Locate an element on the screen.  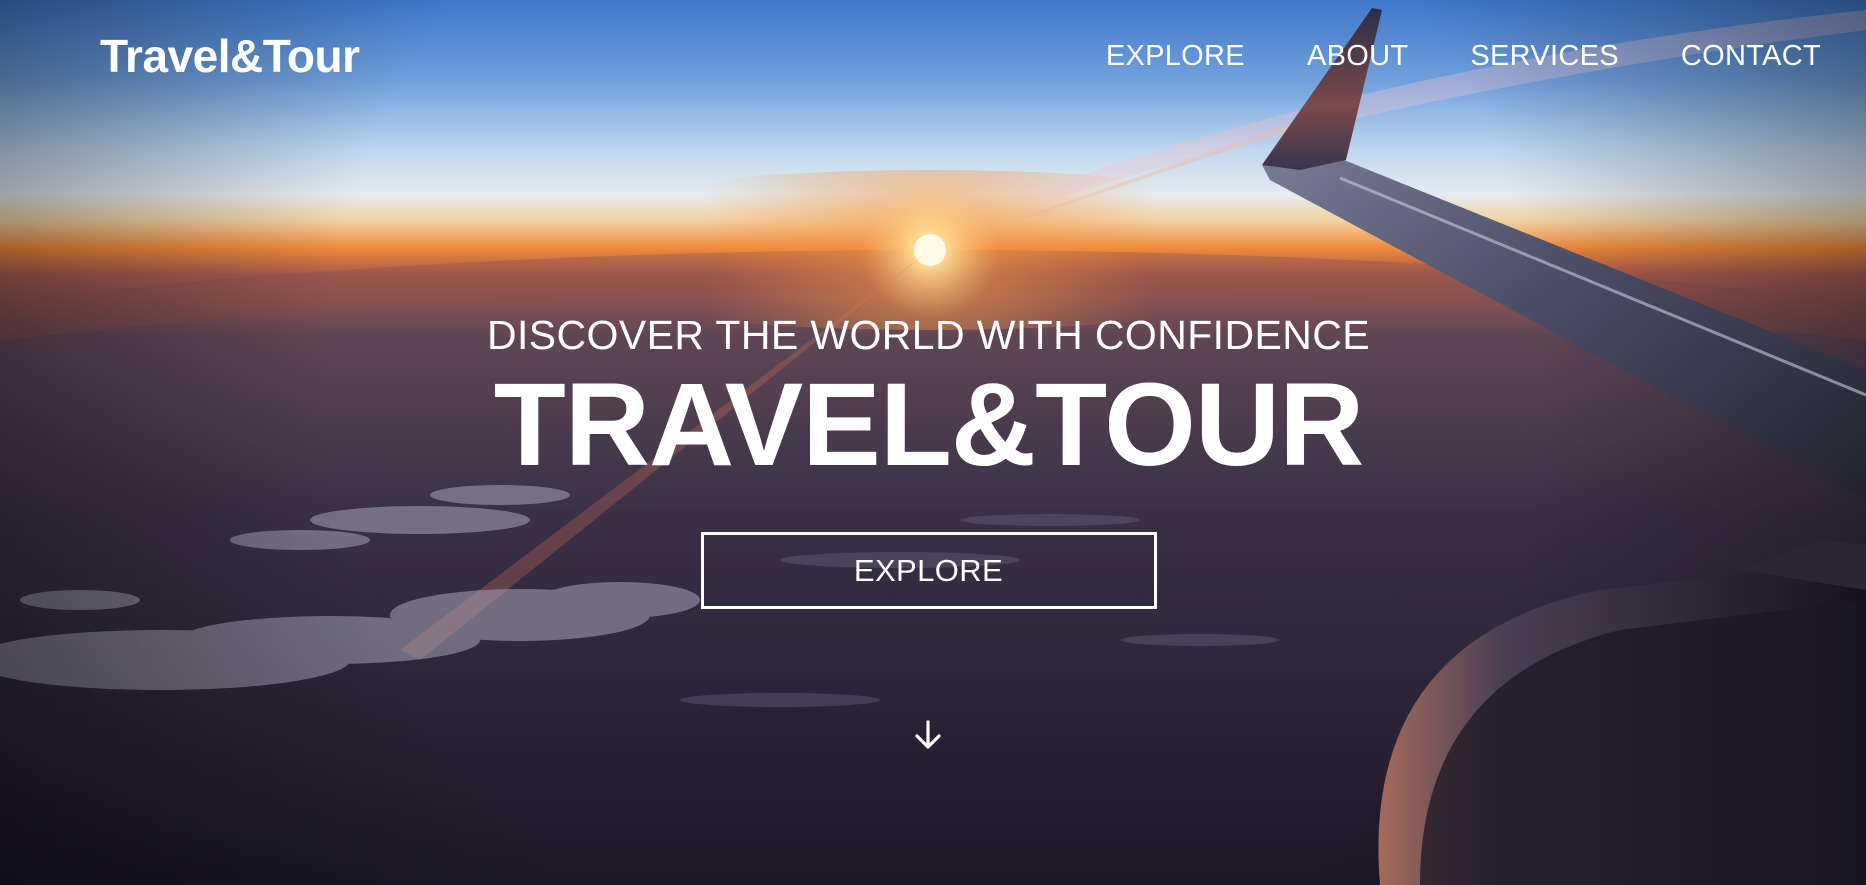
brand-logo: Travel&Tour is located at coordinates (230, 56).